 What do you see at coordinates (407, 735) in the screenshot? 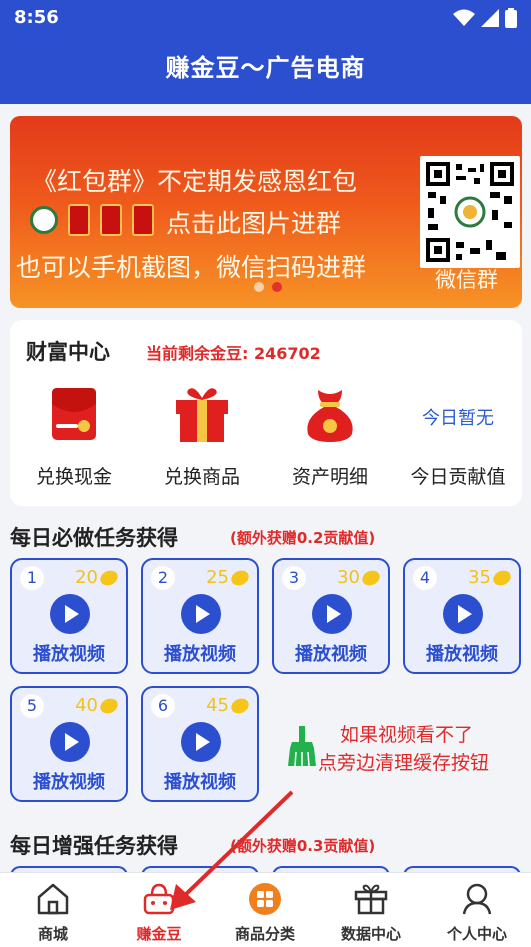
I see `clear-cache-hint-line1: 如果视频看不了` at bounding box center [407, 735].